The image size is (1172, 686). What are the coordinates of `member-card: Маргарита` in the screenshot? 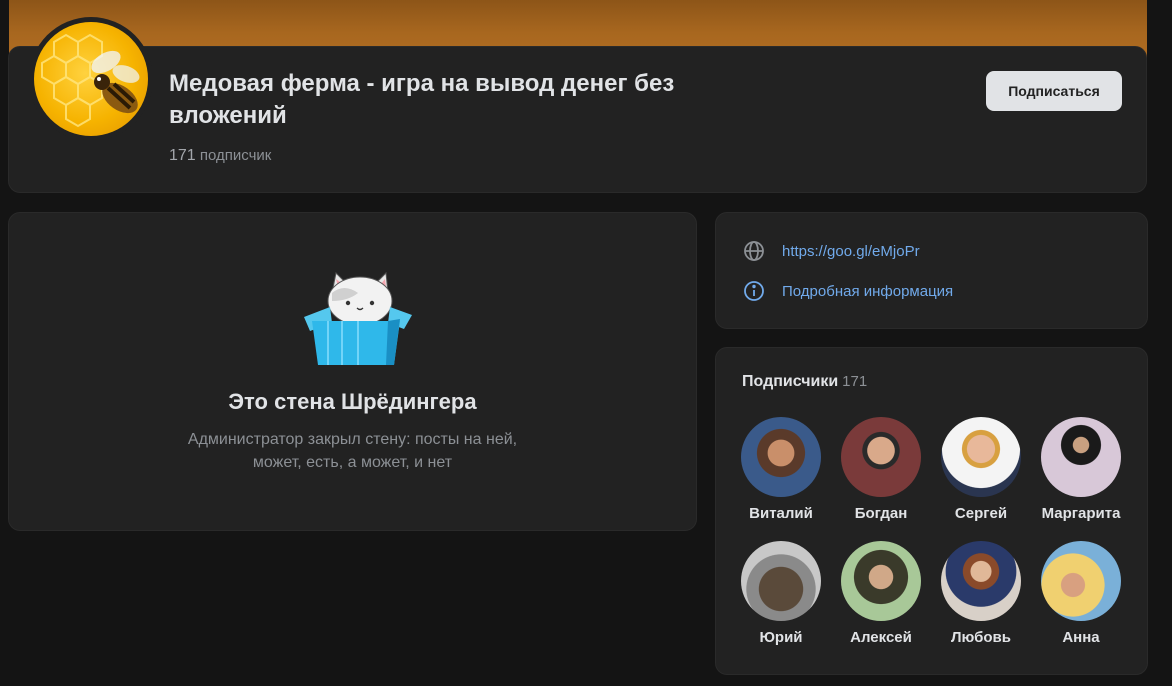 It's located at (1081, 469).